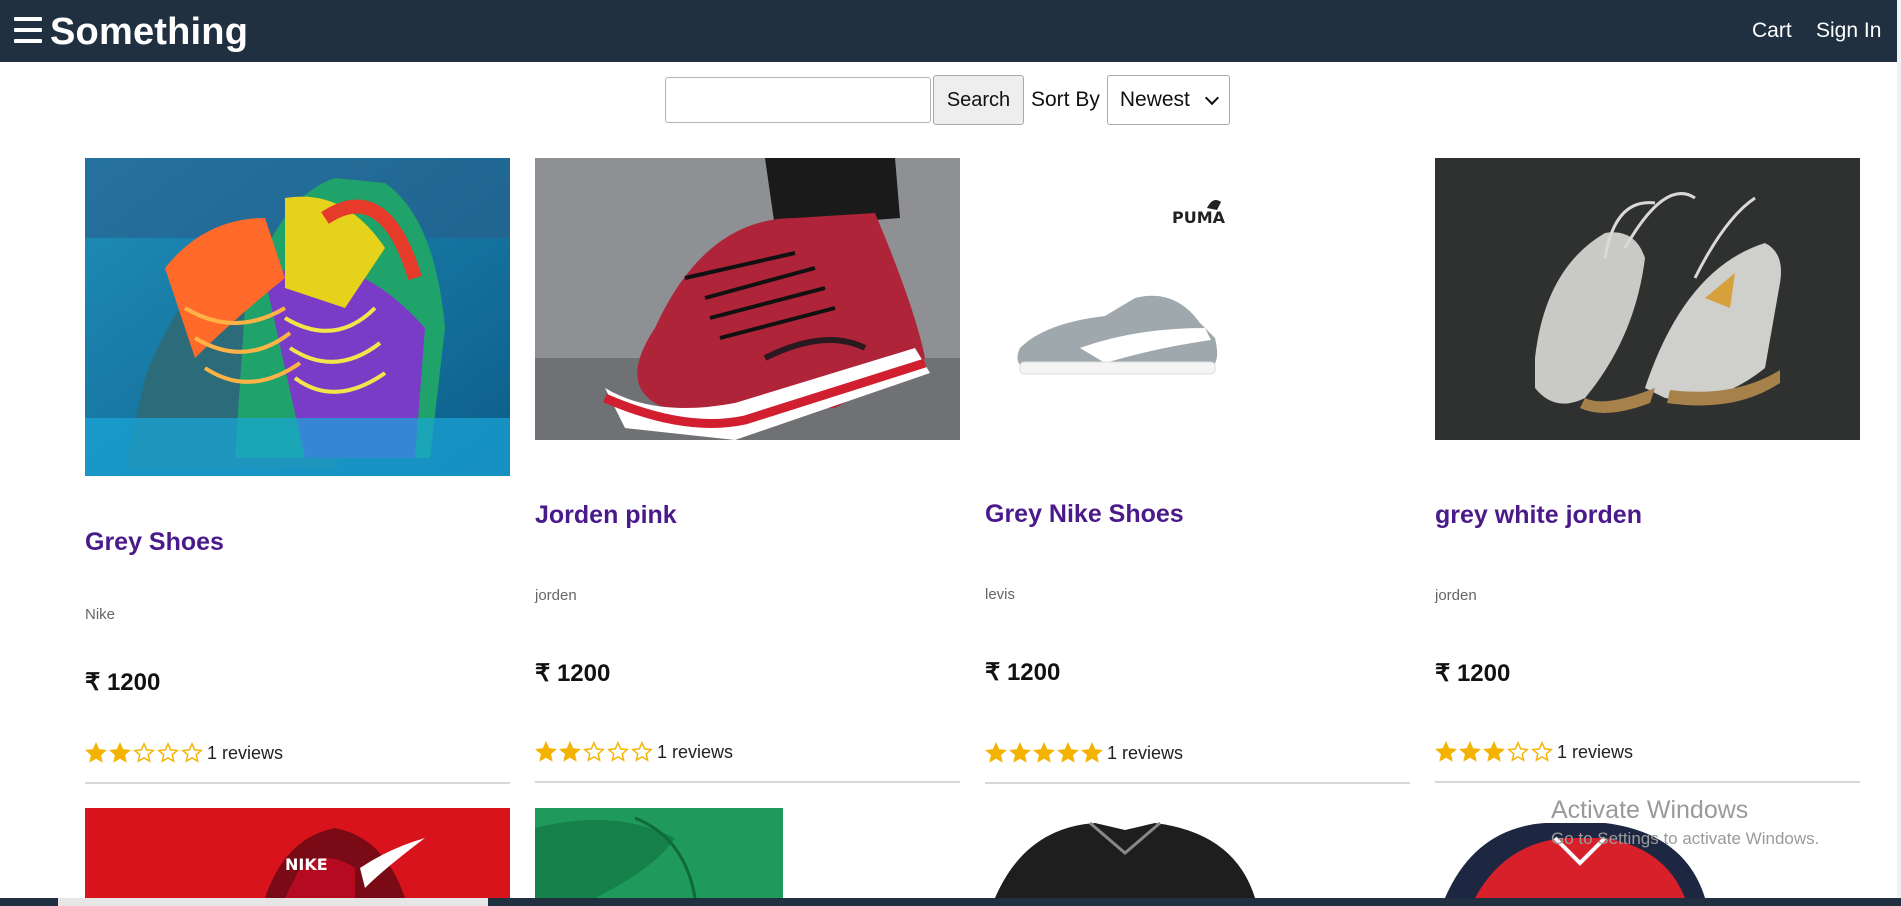  What do you see at coordinates (1154, 99) in the screenshot?
I see `sort-selected-value: Newest` at bounding box center [1154, 99].